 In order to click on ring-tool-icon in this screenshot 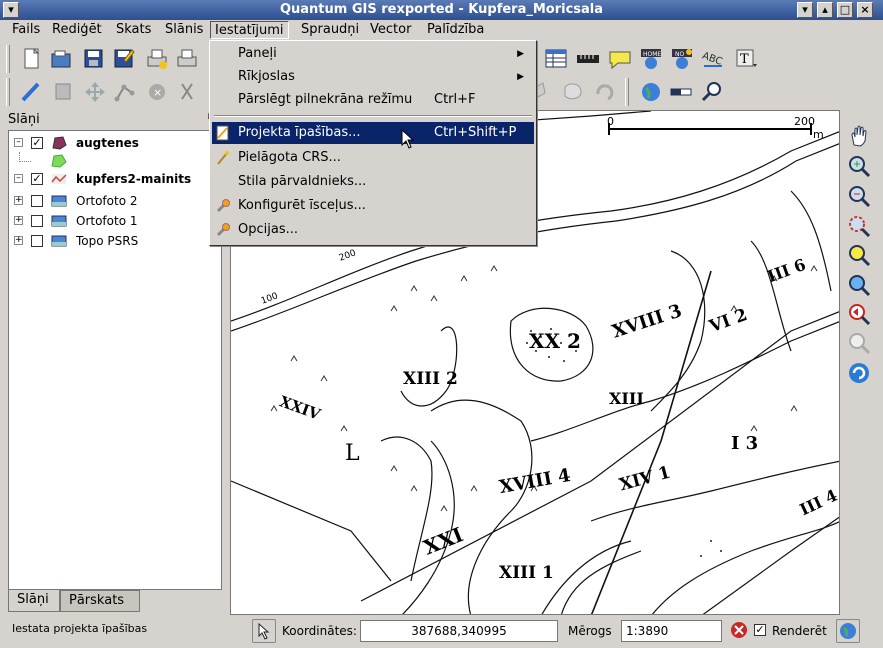, I will do `click(573, 92)`.